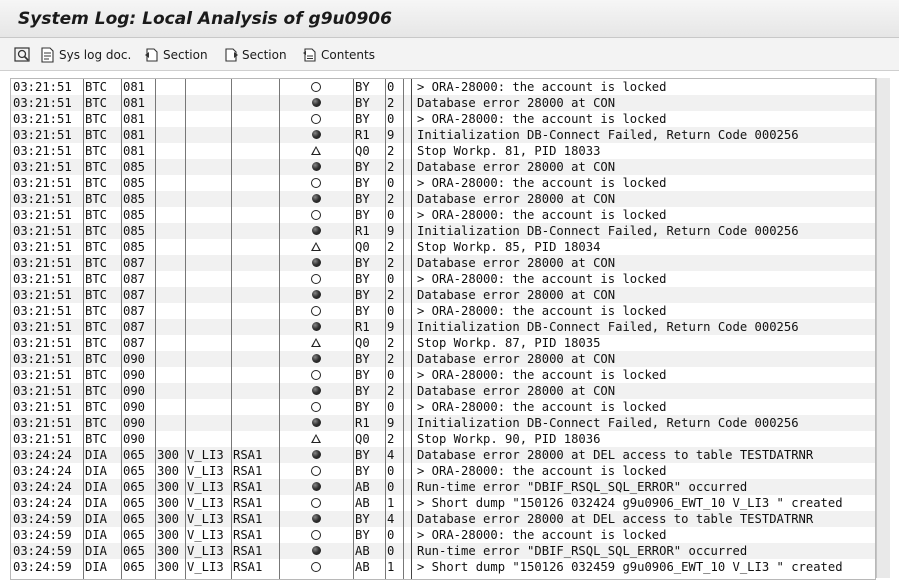  What do you see at coordinates (338, 55) in the screenshot?
I see `contents-button: Contents` at bounding box center [338, 55].